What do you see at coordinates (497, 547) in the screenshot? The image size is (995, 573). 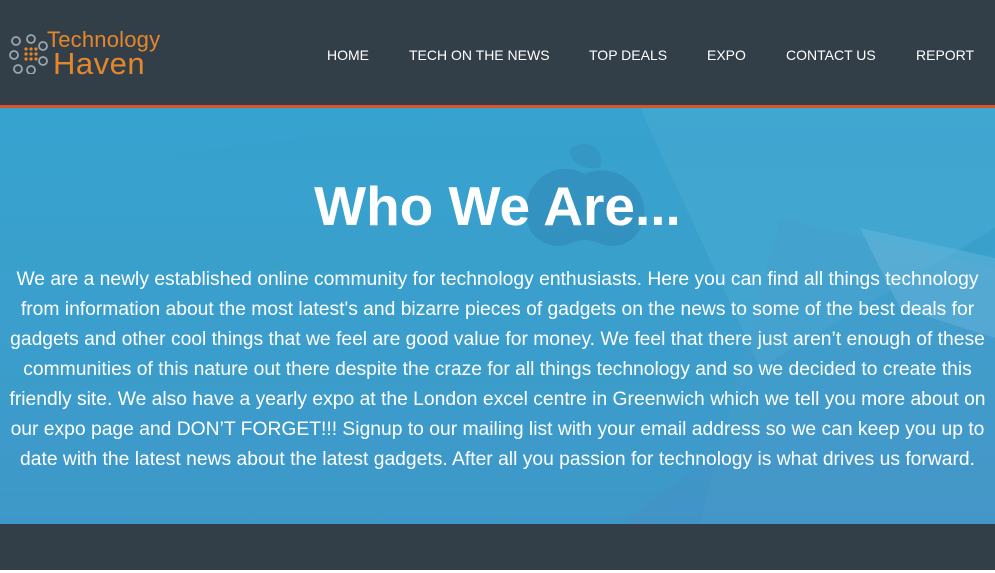 I see `footer-band` at bounding box center [497, 547].